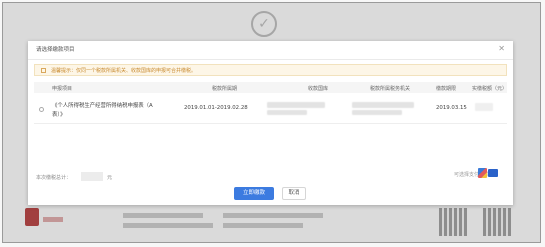 The image size is (545, 247). What do you see at coordinates (446, 88) in the screenshot?
I see `column-header-deadline: 缴款期限` at bounding box center [446, 88].